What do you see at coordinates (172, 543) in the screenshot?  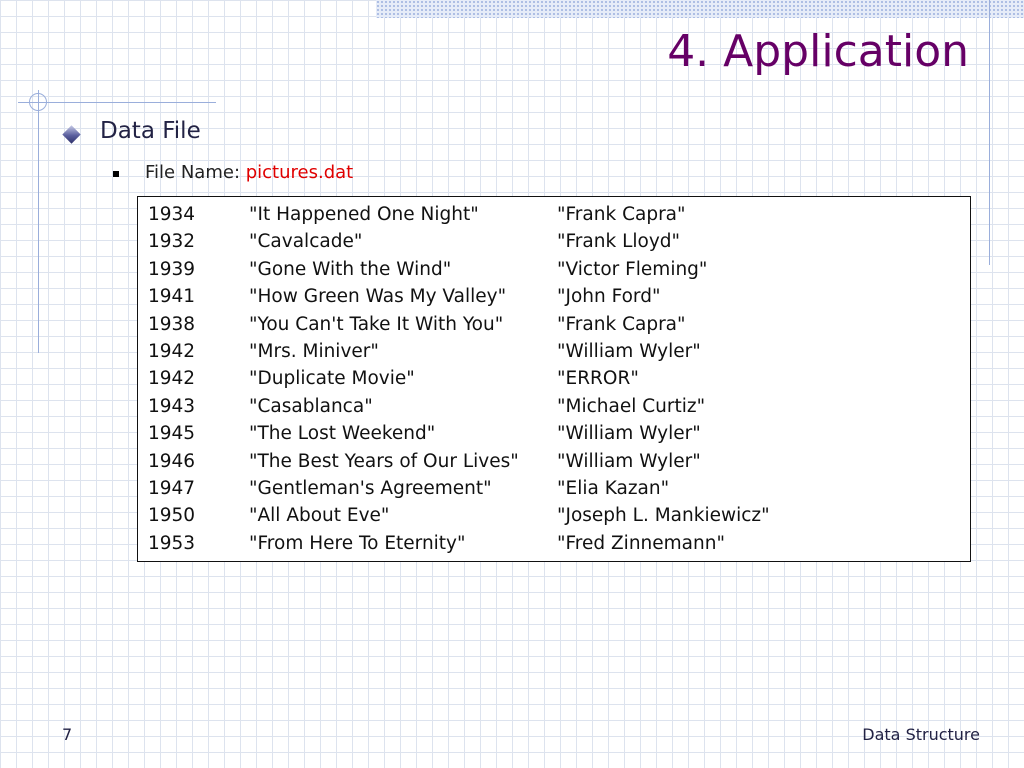 I see `record-year: 1953` at bounding box center [172, 543].